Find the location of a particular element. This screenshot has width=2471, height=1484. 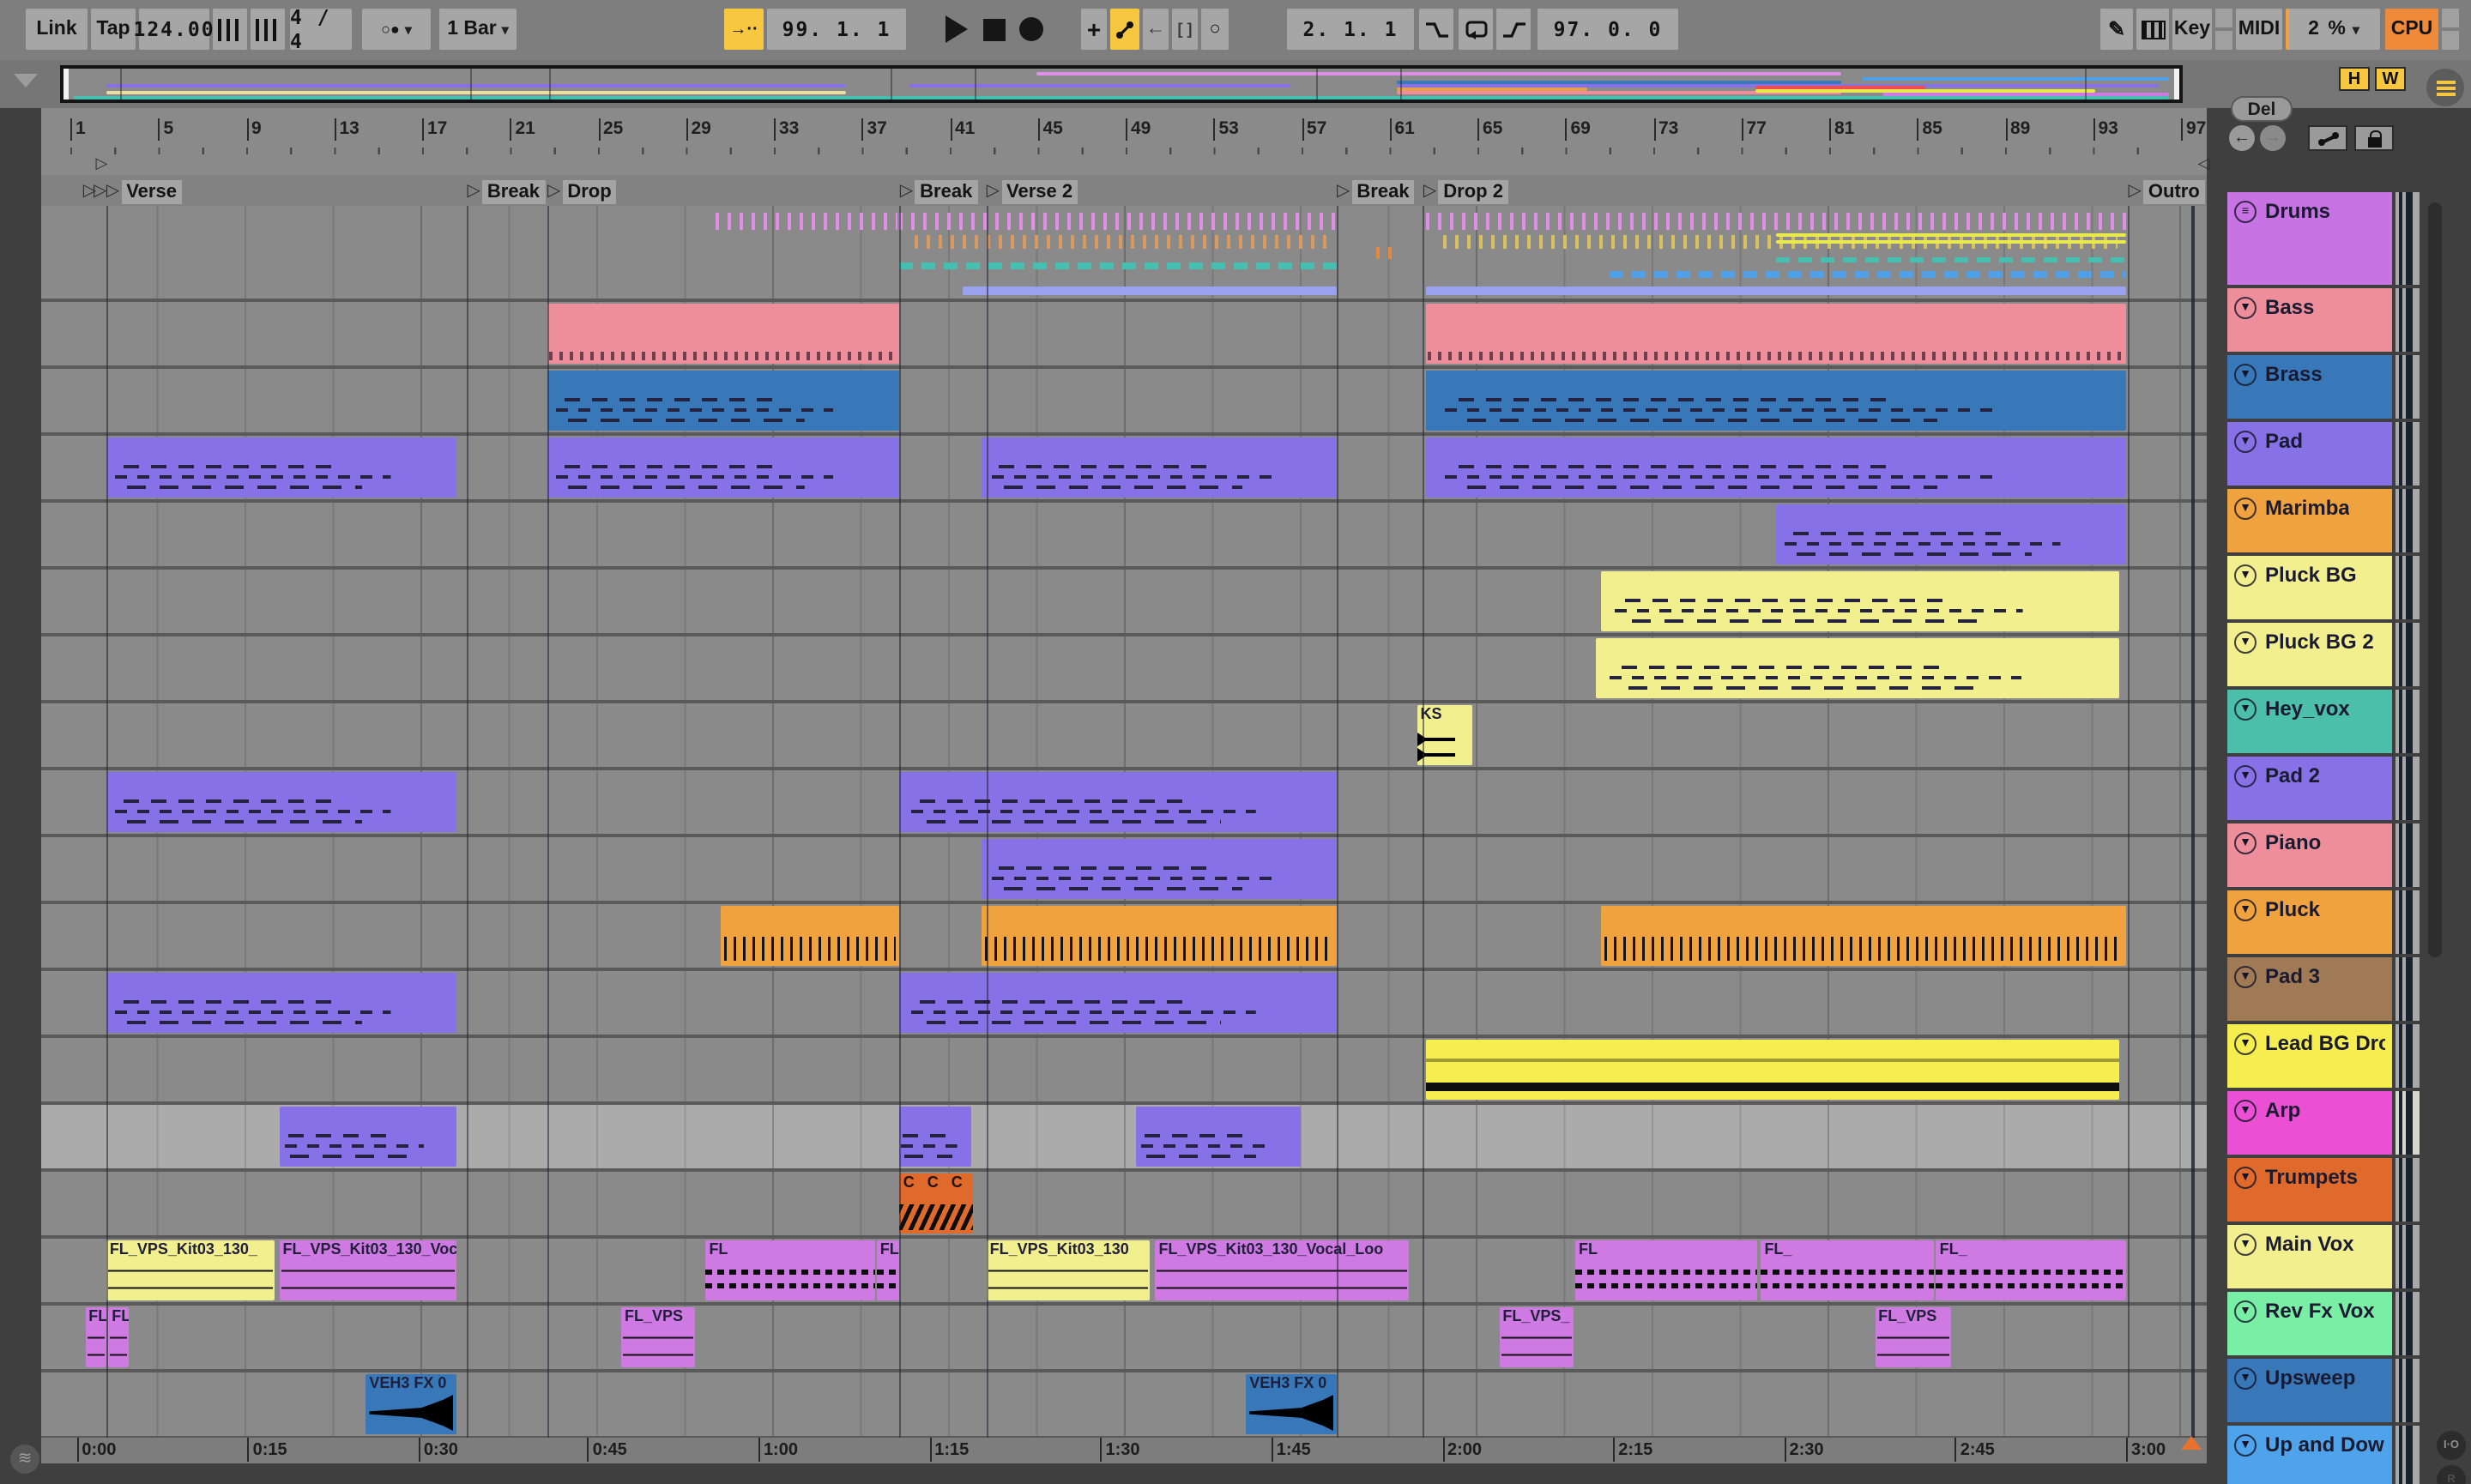

track-header-bass: ▼ Bass is located at coordinates (2323, 320).